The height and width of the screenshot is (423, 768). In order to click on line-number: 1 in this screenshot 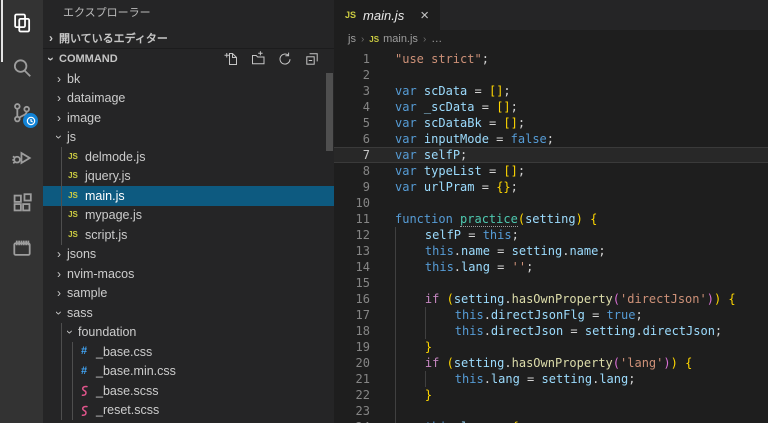, I will do `click(352, 59)`.